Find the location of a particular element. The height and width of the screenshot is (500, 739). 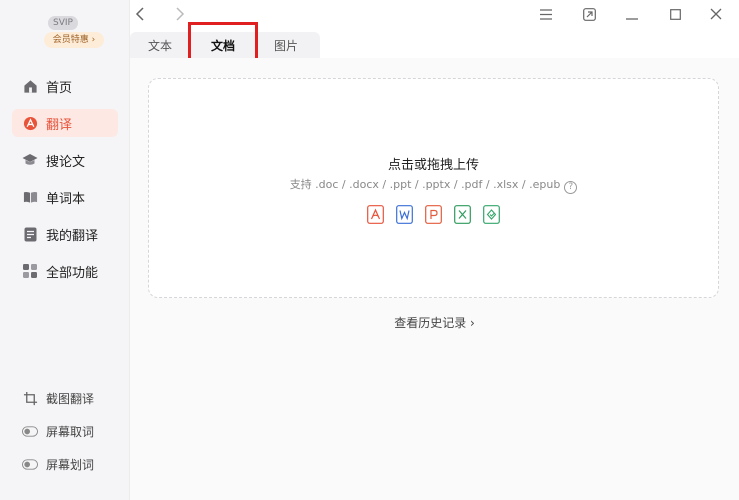

tab-text: 文本 is located at coordinates (160, 46).